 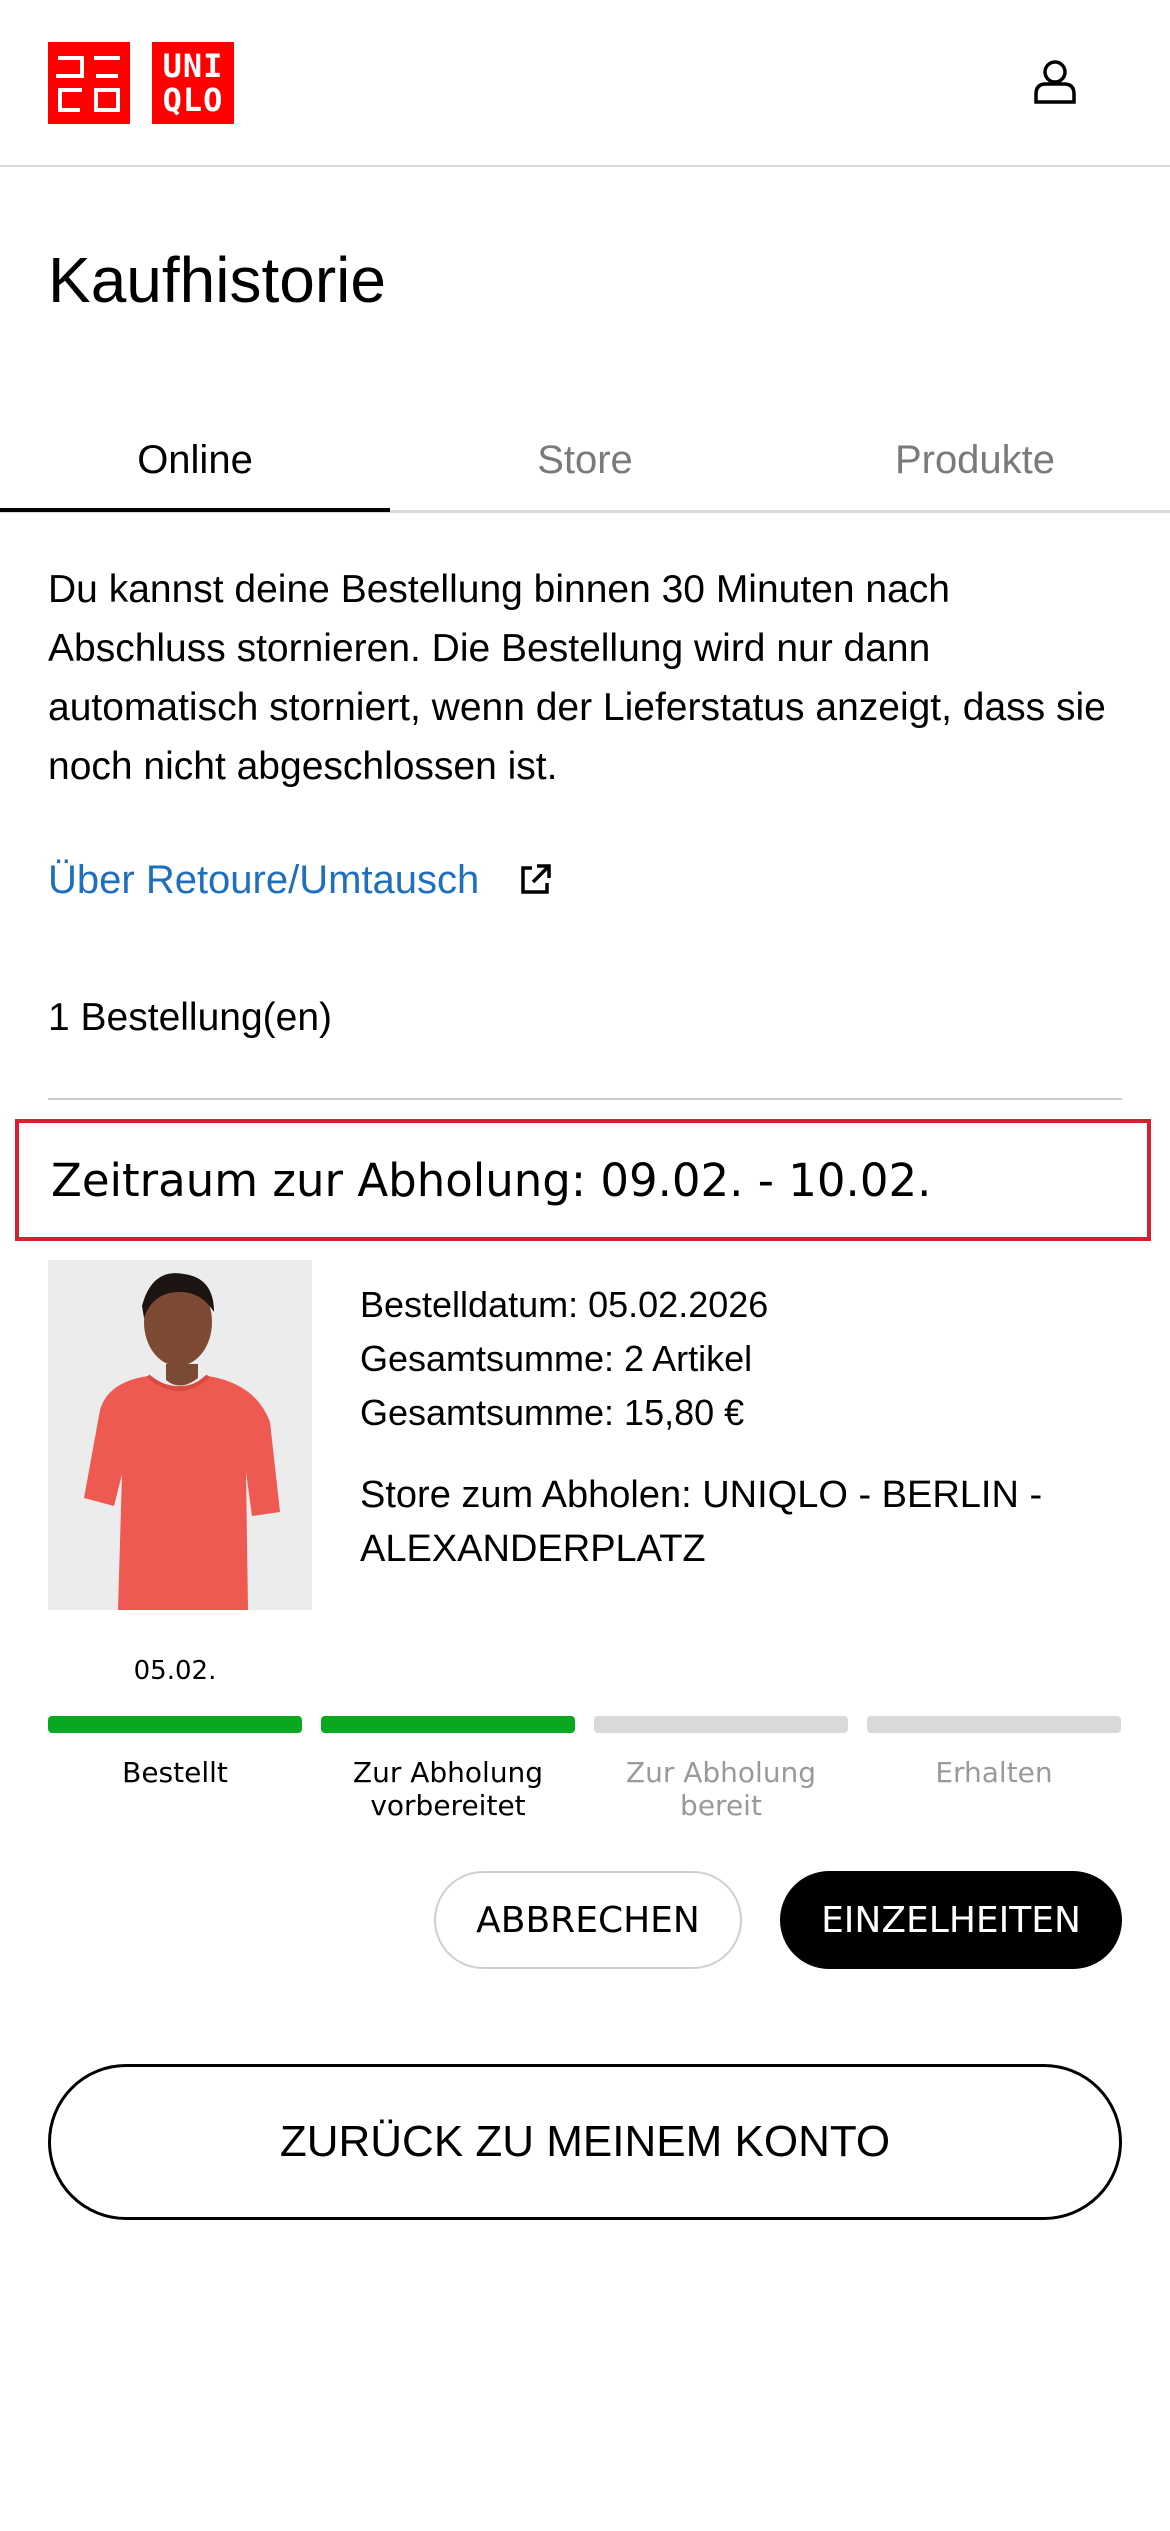 What do you see at coordinates (588, 1920) in the screenshot?
I see `cancel-order-button: ABBRECHEN` at bounding box center [588, 1920].